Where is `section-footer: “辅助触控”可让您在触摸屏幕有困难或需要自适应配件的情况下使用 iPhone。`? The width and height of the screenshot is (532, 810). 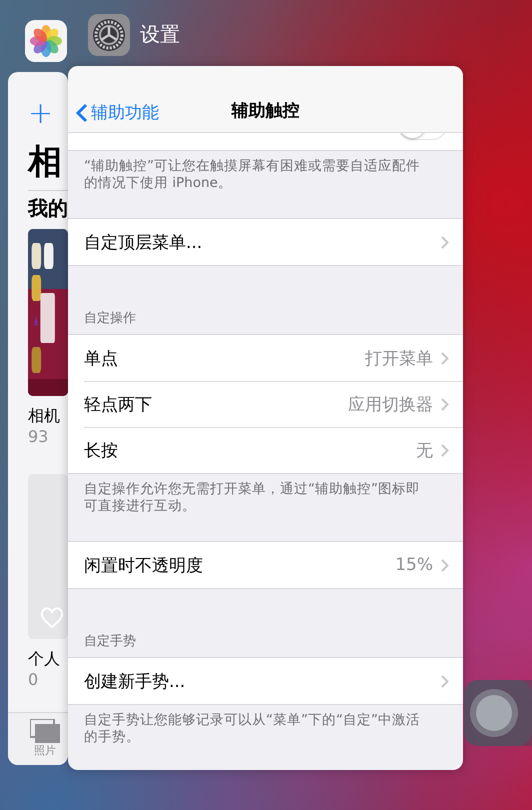 section-footer: “辅助触控”可让您在触摸屏幕有困难或需要自适应配件的情况下使用 iPhone。 is located at coordinates (265, 184).